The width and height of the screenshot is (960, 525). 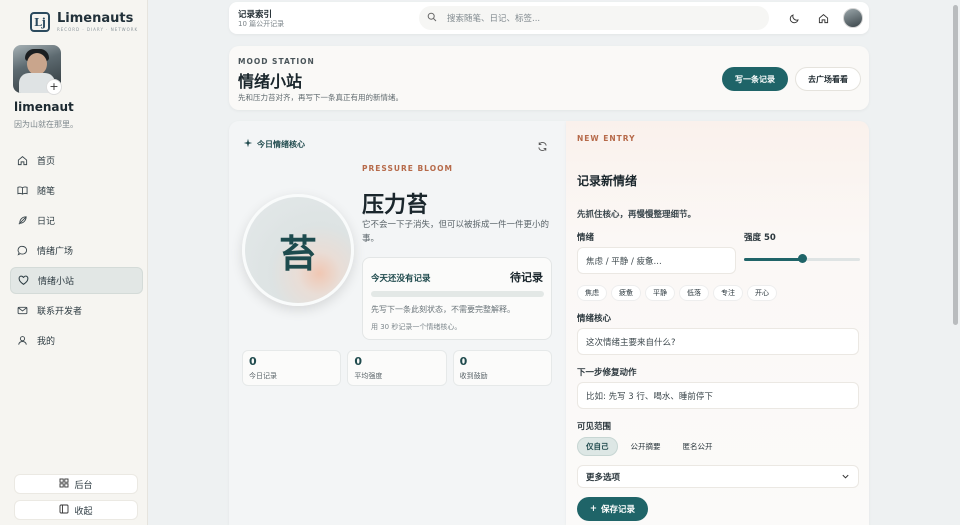 I want to click on mail-icon, so click(x=22, y=311).